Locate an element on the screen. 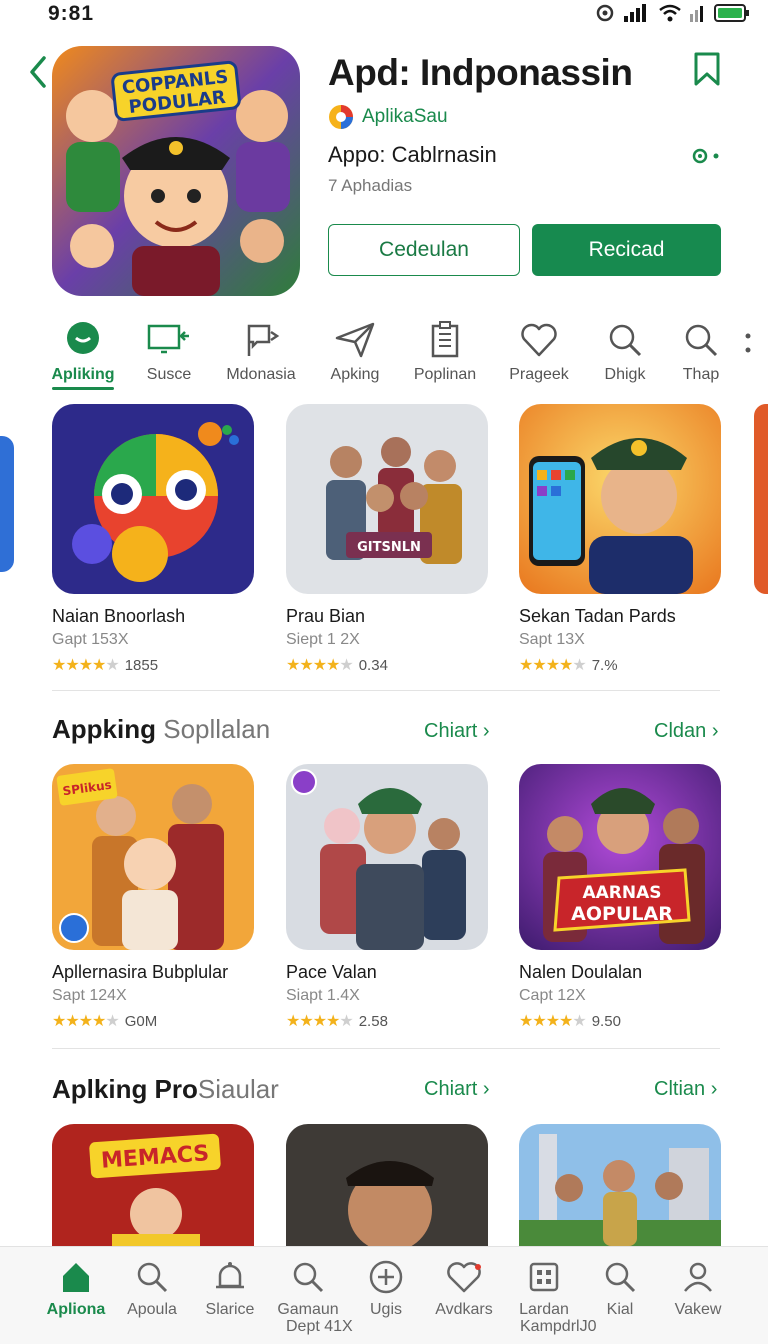  card-banner-line2: AOPULAR is located at coordinates (622, 914).